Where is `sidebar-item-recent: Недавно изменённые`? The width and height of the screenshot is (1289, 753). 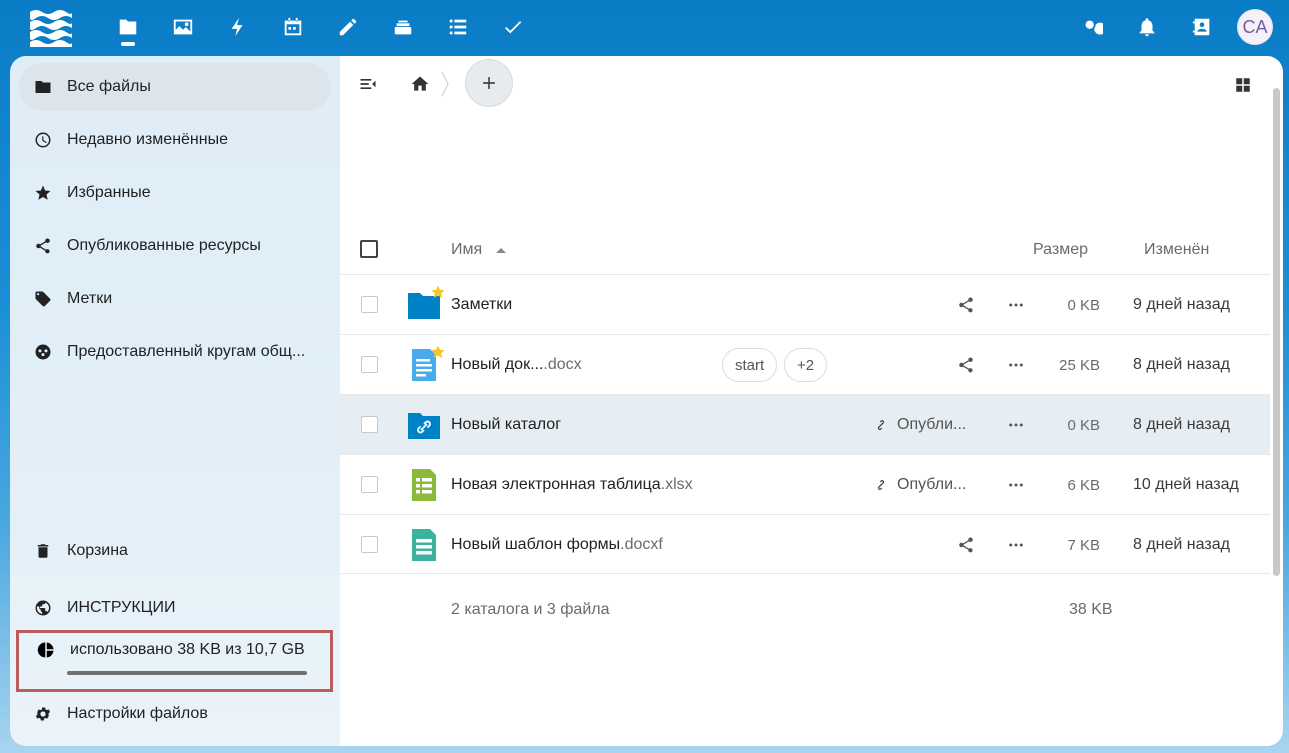 sidebar-item-recent: Недавно изменённые is located at coordinates (175, 140).